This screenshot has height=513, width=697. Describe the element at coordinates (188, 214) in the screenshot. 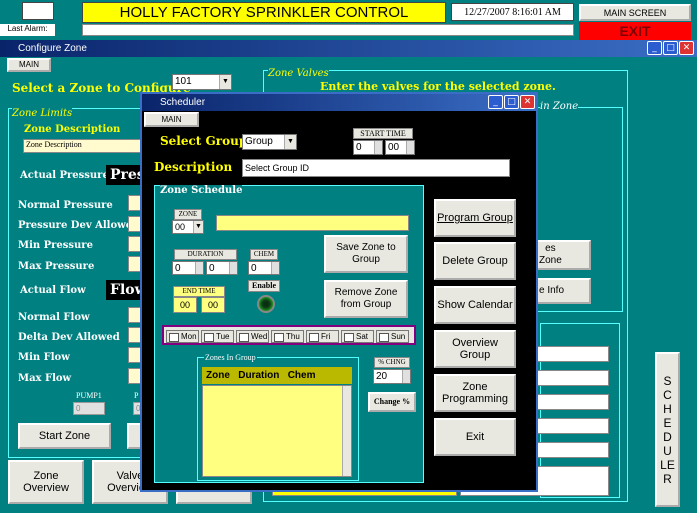

I see `zone-small-label: ZONE` at that location.